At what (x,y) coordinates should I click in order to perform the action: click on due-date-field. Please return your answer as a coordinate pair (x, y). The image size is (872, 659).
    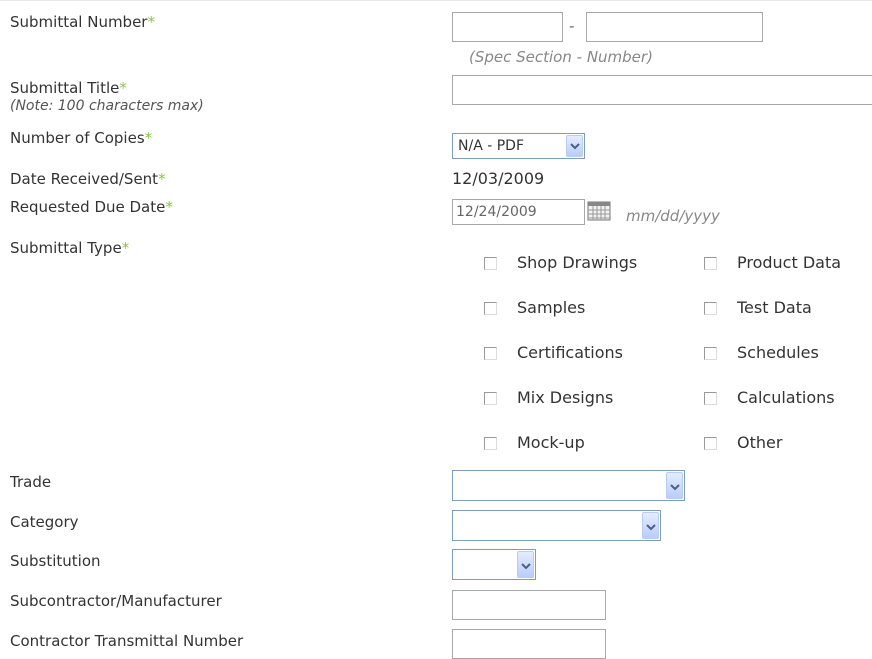
    Looking at the image, I should click on (518, 212).